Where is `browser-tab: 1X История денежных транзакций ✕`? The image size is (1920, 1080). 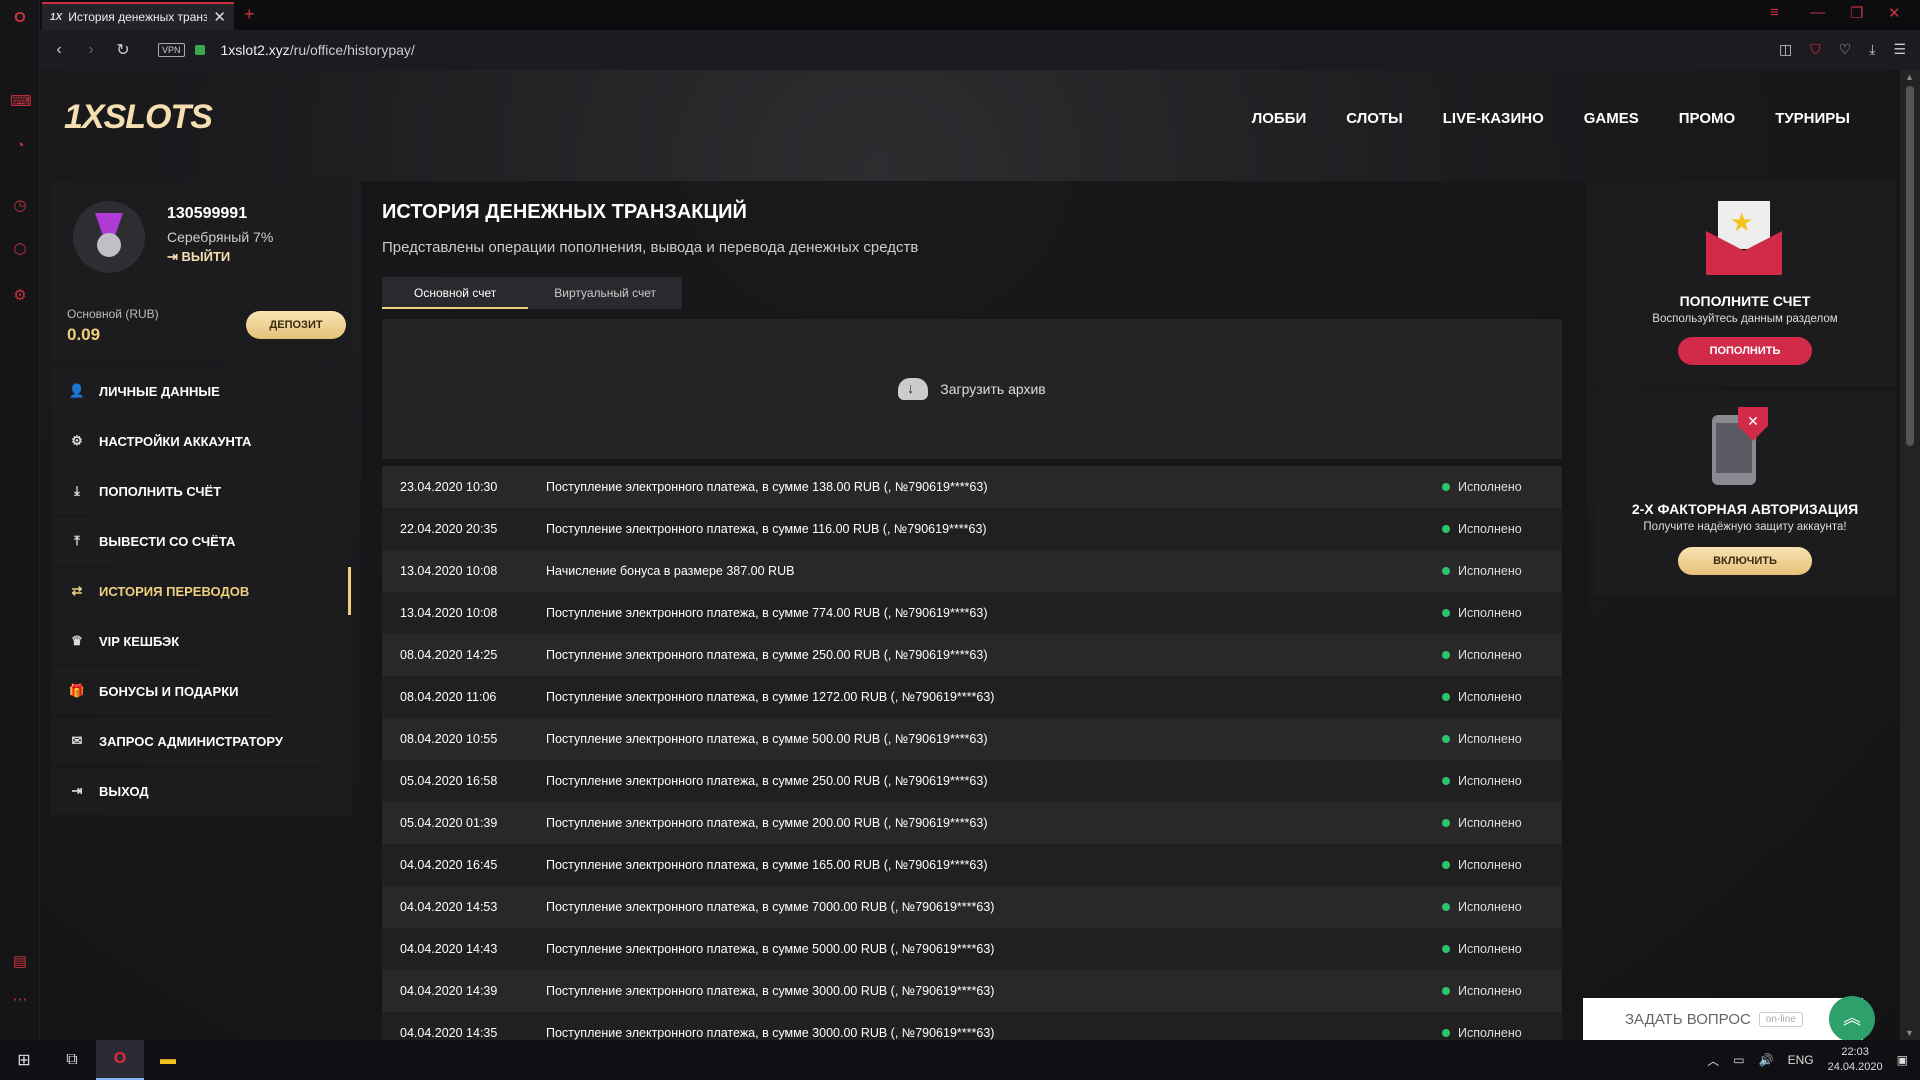 browser-tab: 1X История денежных транзакций ✕ is located at coordinates (138, 16).